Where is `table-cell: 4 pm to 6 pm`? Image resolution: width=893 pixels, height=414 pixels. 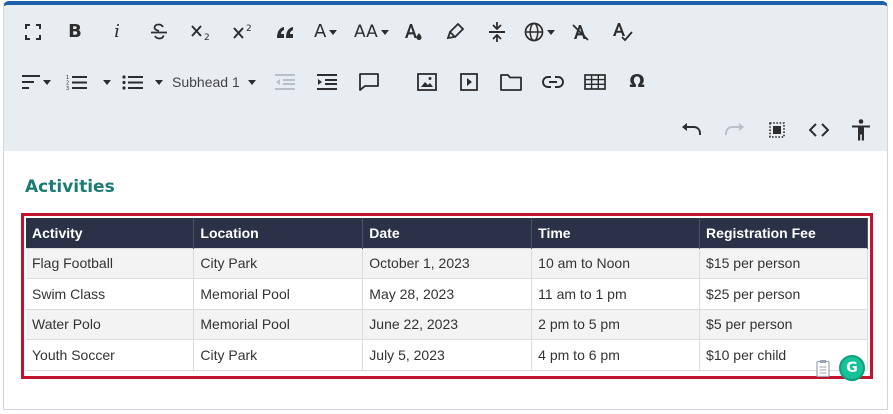
table-cell: 4 pm to 6 pm is located at coordinates (616, 355).